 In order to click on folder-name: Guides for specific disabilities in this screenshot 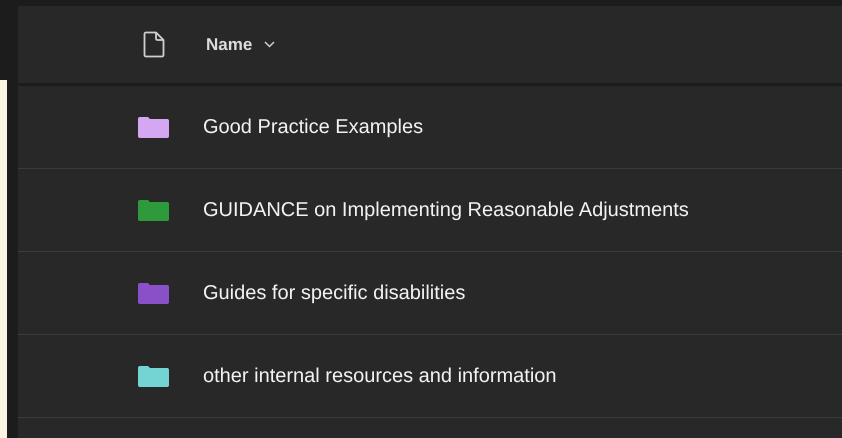, I will do `click(334, 293)`.